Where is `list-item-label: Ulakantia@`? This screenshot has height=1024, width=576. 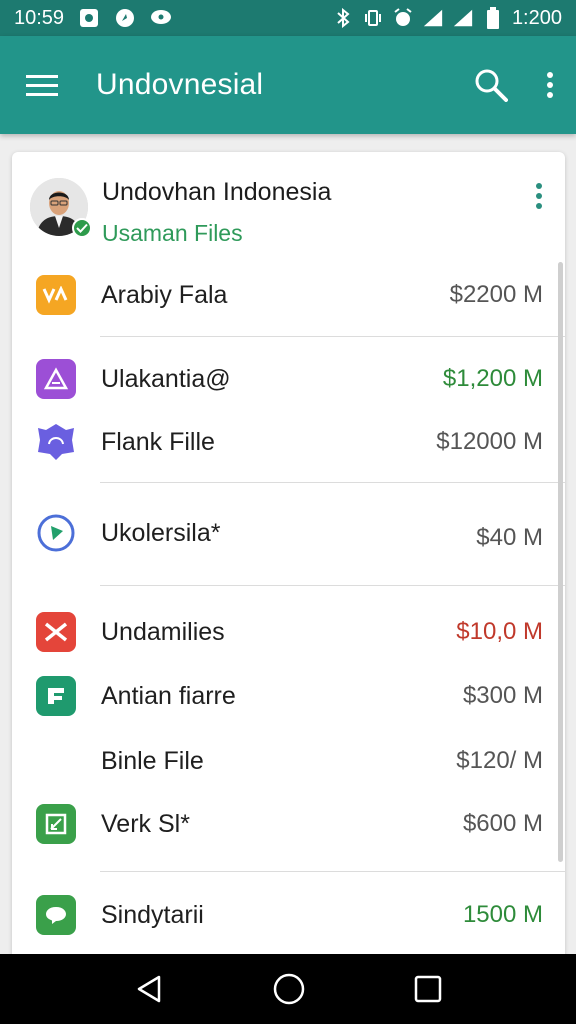 list-item-label: Ulakantia@ is located at coordinates (166, 378).